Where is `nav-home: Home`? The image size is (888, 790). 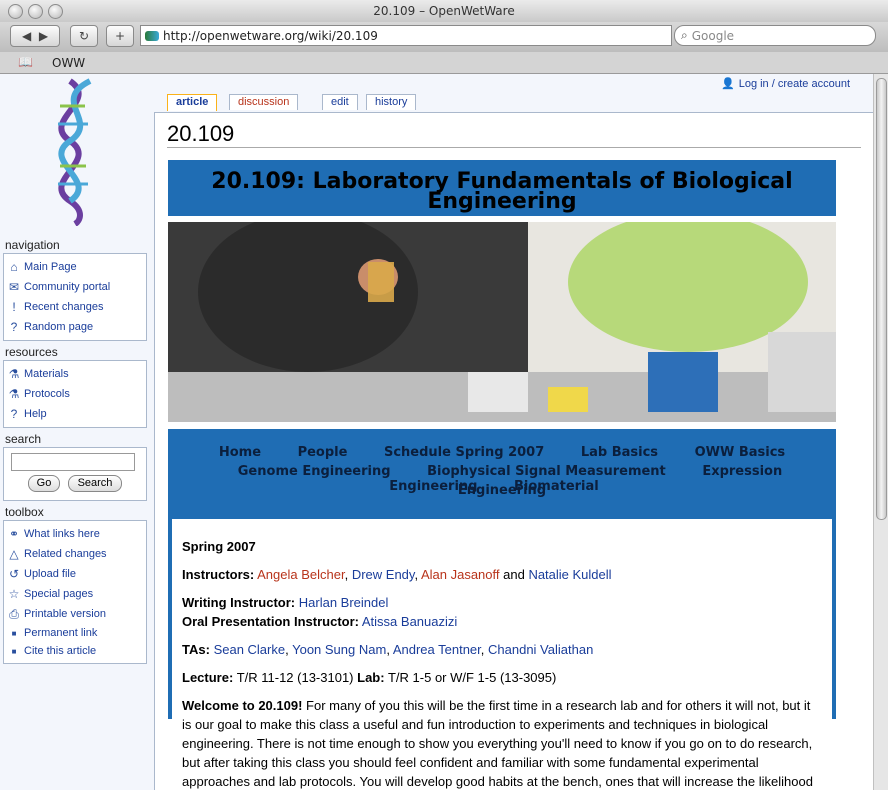
nav-home: Home is located at coordinates (240, 452).